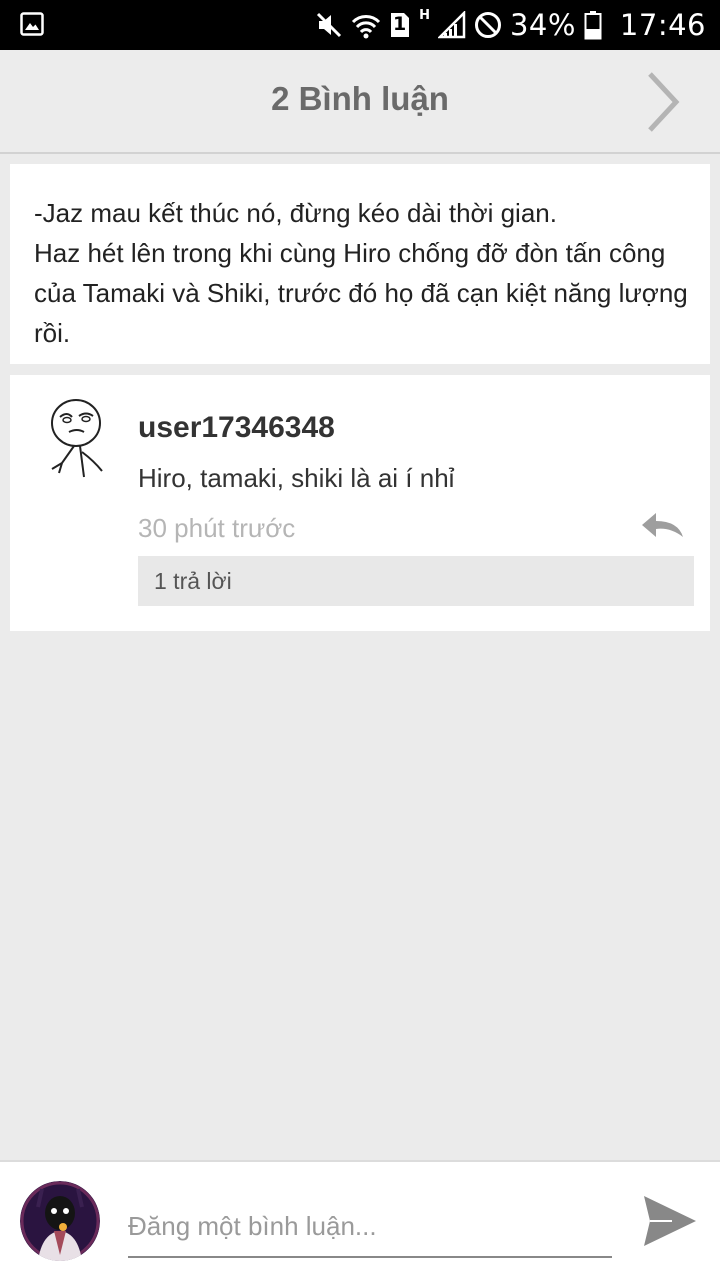 The height and width of the screenshot is (1280, 720). I want to click on replies-label: 1 trả lời, so click(193, 580).